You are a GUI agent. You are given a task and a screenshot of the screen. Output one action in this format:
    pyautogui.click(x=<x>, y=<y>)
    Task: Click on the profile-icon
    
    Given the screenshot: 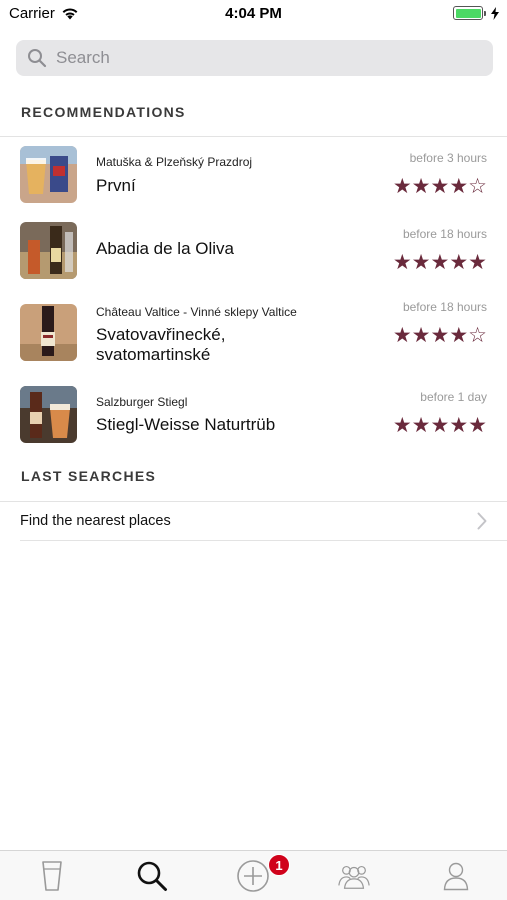 What is the action you would take?
    pyautogui.click(x=456, y=876)
    